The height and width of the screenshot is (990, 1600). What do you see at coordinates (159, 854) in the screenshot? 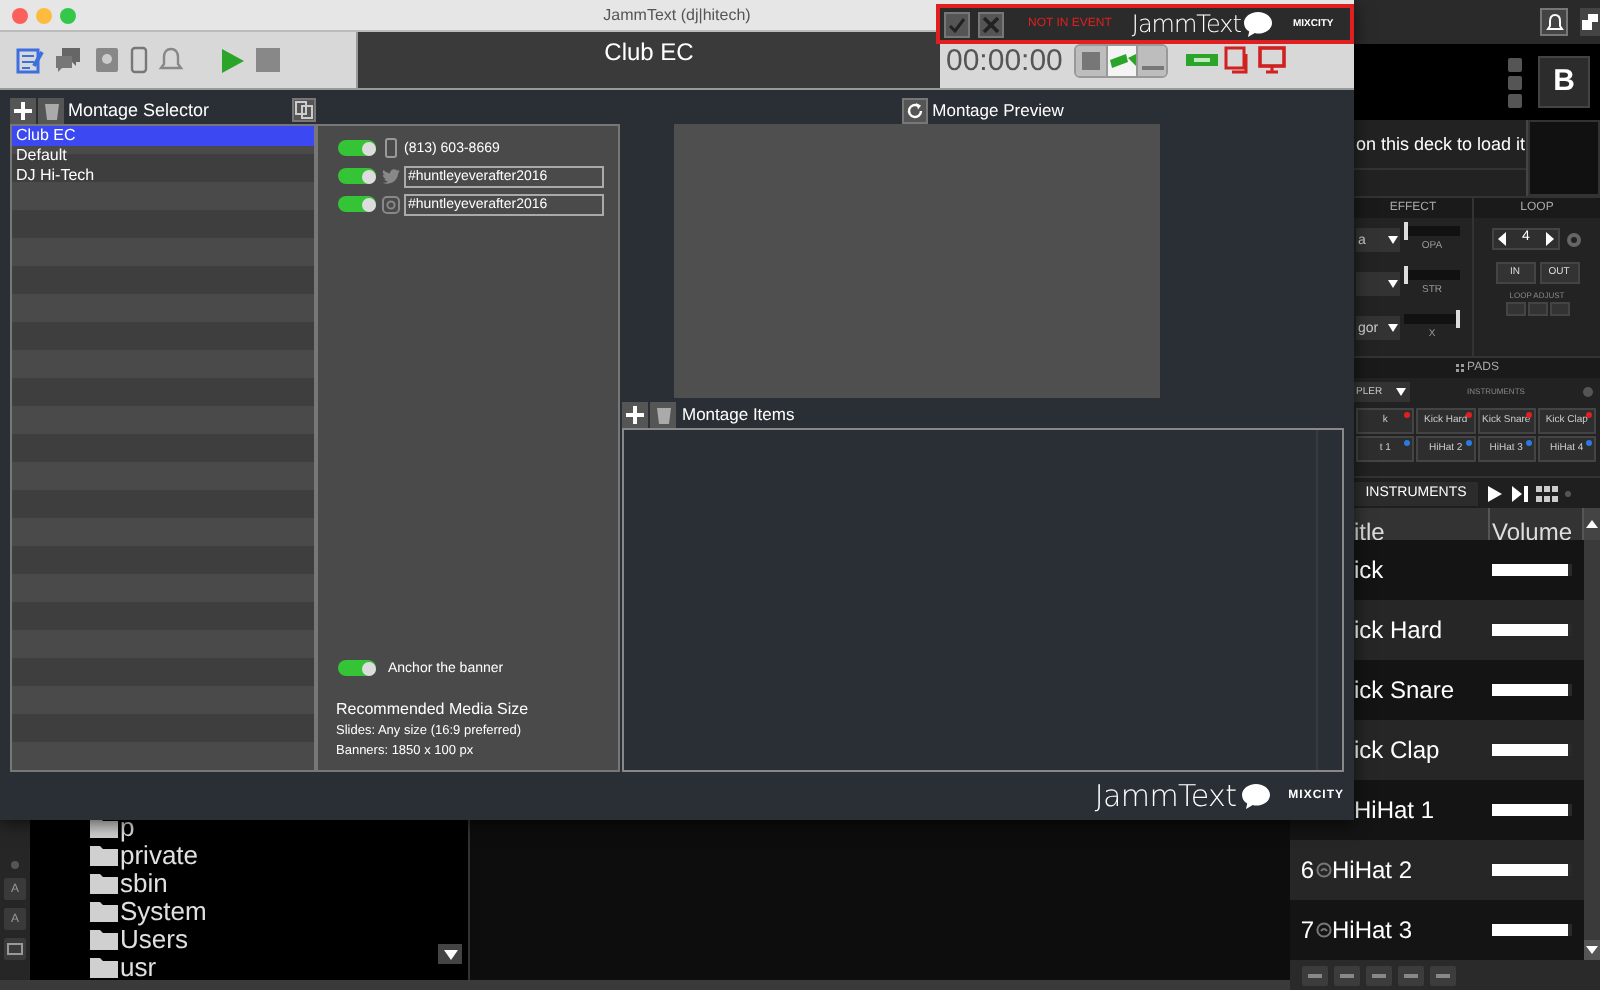
I see `folder-name: private` at bounding box center [159, 854].